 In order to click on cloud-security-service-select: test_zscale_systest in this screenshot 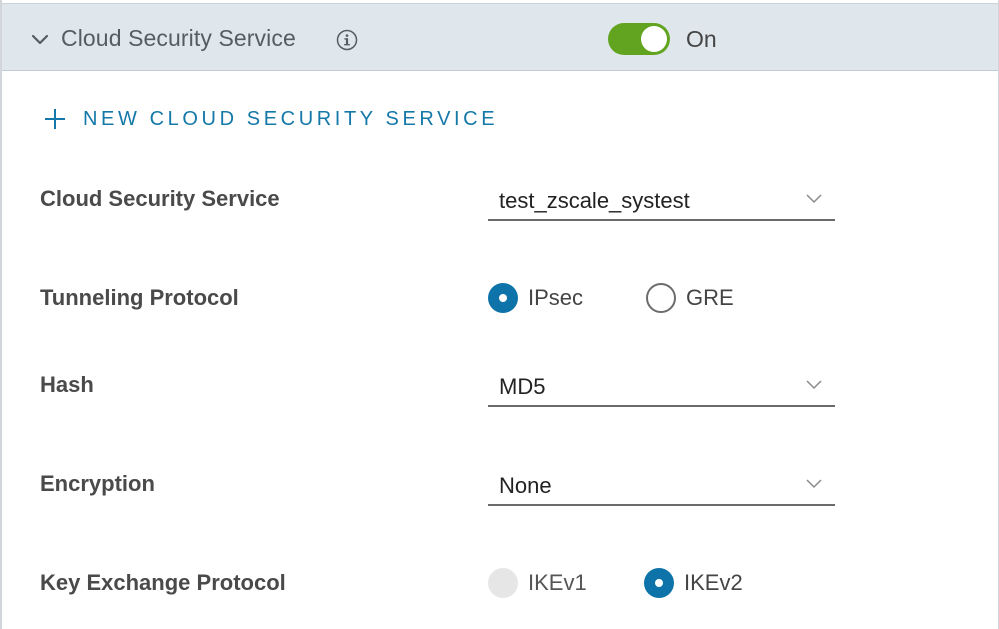, I will do `click(661, 202)`.